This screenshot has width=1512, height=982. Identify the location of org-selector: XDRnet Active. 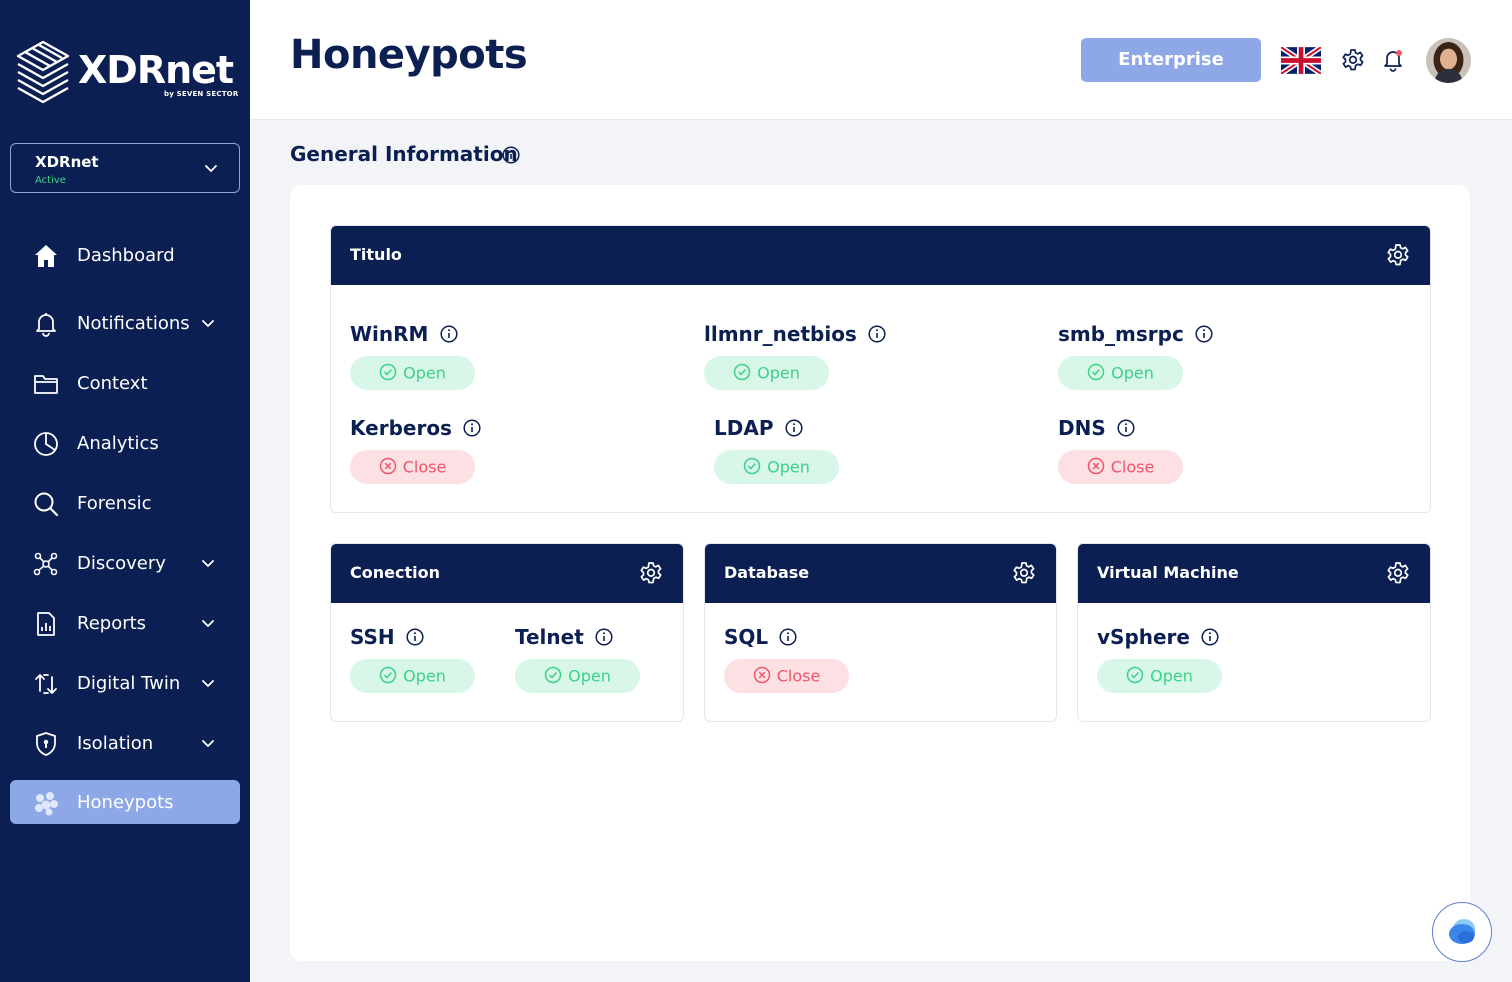
(125, 168).